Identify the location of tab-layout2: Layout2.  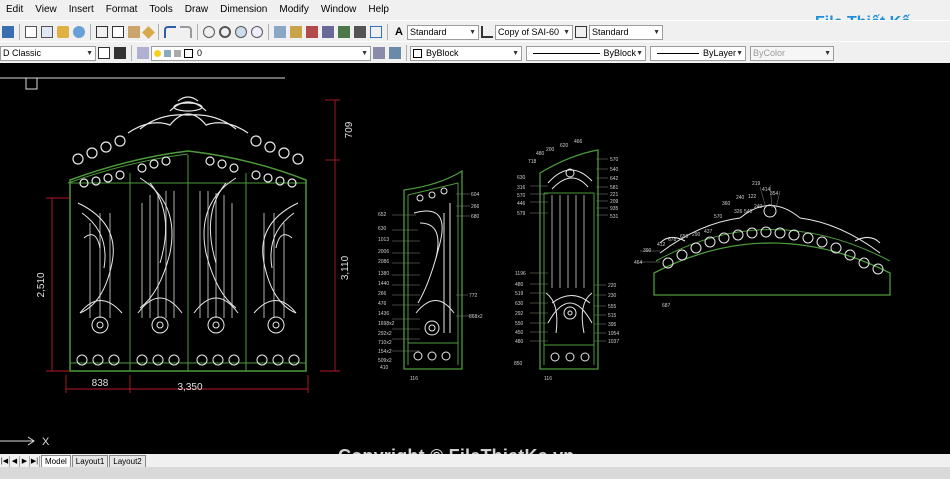
(127, 461).